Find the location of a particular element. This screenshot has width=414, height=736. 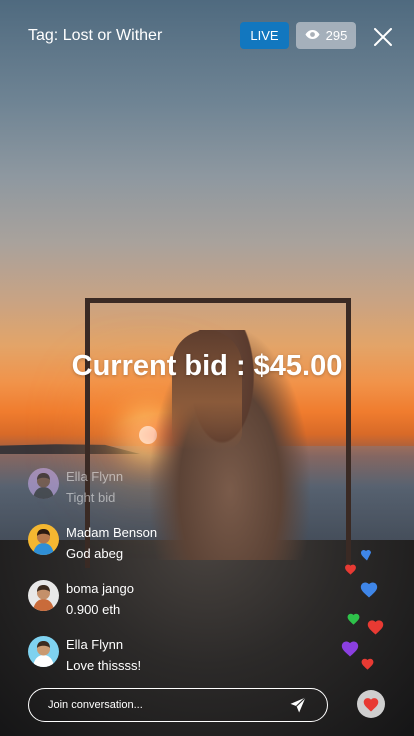

current-bid: Current bid : $45.00 is located at coordinates (207, 366).